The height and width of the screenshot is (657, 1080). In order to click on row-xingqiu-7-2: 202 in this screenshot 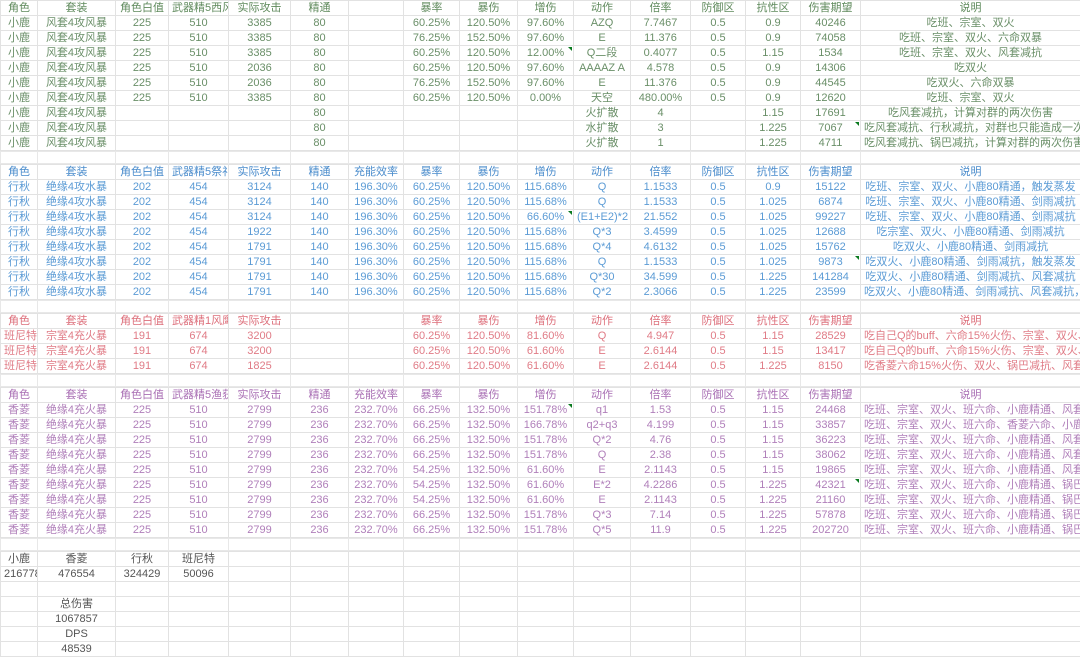, I will do `click(142, 292)`.